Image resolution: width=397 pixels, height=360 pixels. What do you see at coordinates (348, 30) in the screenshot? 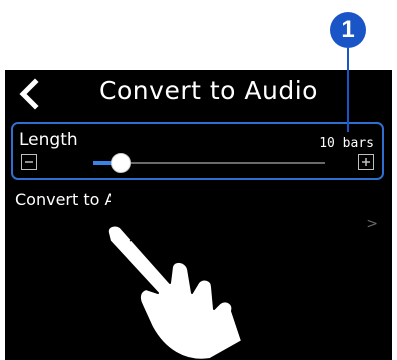
I see `callout-badge: 1` at bounding box center [348, 30].